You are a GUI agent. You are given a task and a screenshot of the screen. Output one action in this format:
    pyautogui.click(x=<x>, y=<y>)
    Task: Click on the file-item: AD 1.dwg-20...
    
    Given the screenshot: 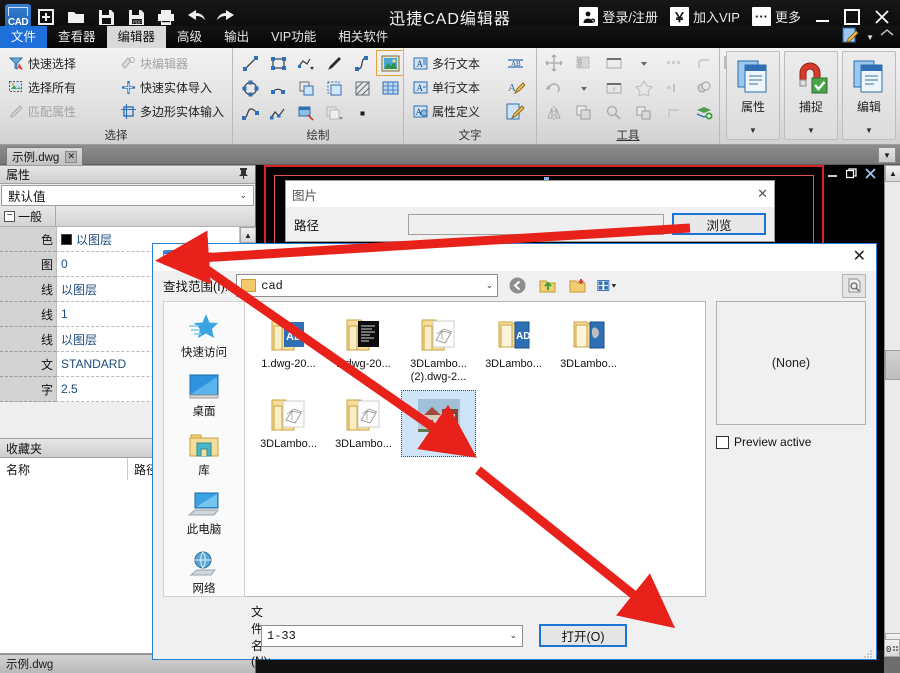 What is the action you would take?
    pyautogui.click(x=288, y=349)
    